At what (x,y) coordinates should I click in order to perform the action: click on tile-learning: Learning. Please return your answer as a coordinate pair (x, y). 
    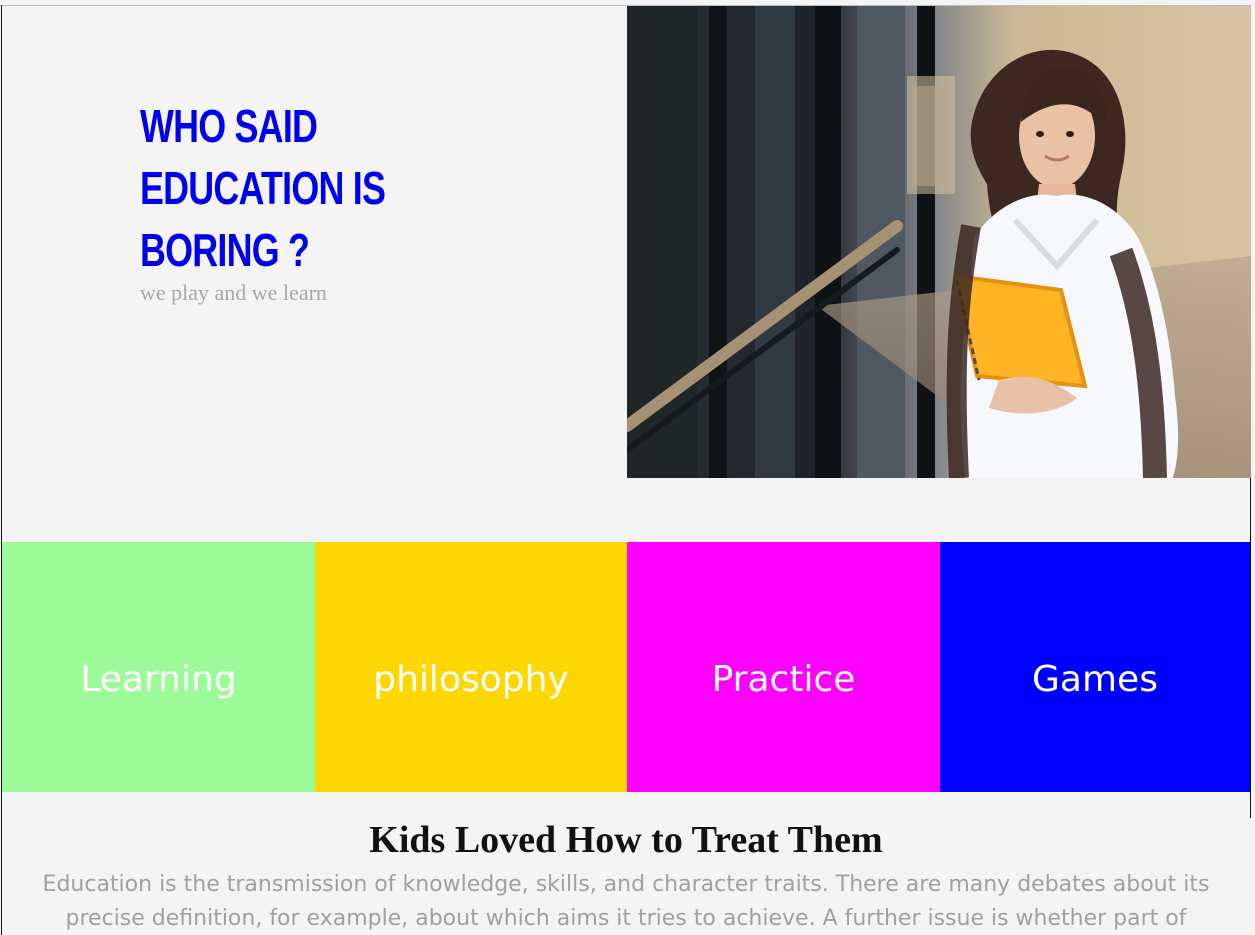
    Looking at the image, I should click on (158, 667).